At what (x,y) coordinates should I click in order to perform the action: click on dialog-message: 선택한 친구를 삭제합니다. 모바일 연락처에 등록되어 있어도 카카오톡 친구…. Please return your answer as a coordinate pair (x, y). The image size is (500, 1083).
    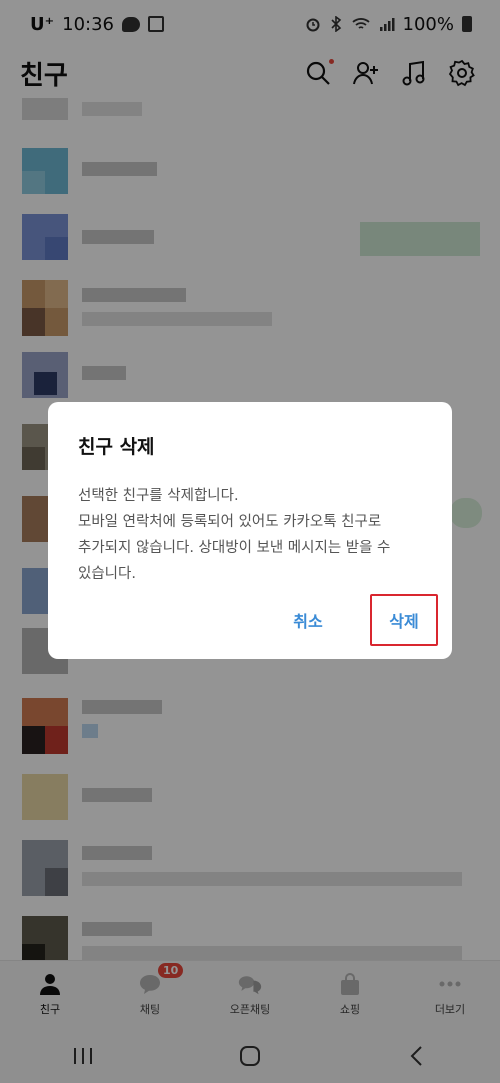
    Looking at the image, I should click on (234, 535).